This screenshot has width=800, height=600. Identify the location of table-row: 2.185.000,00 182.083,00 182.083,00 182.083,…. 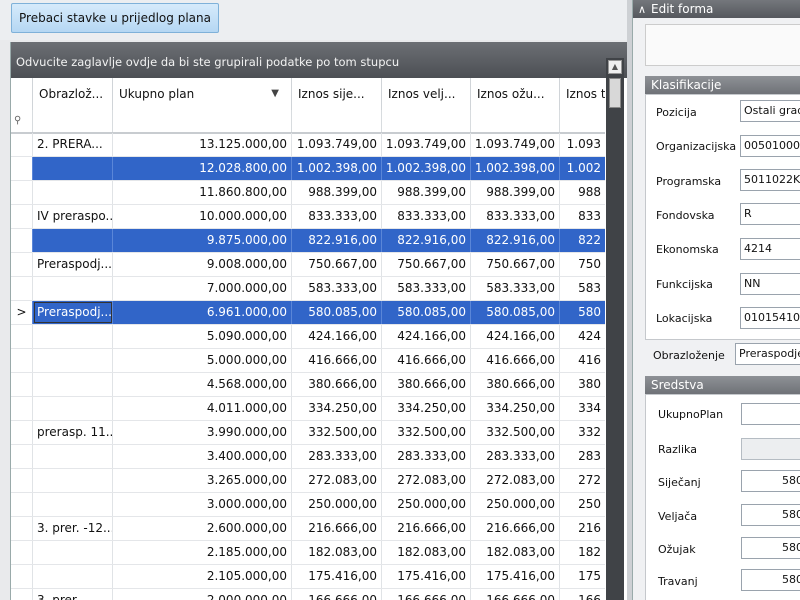
(308, 553).